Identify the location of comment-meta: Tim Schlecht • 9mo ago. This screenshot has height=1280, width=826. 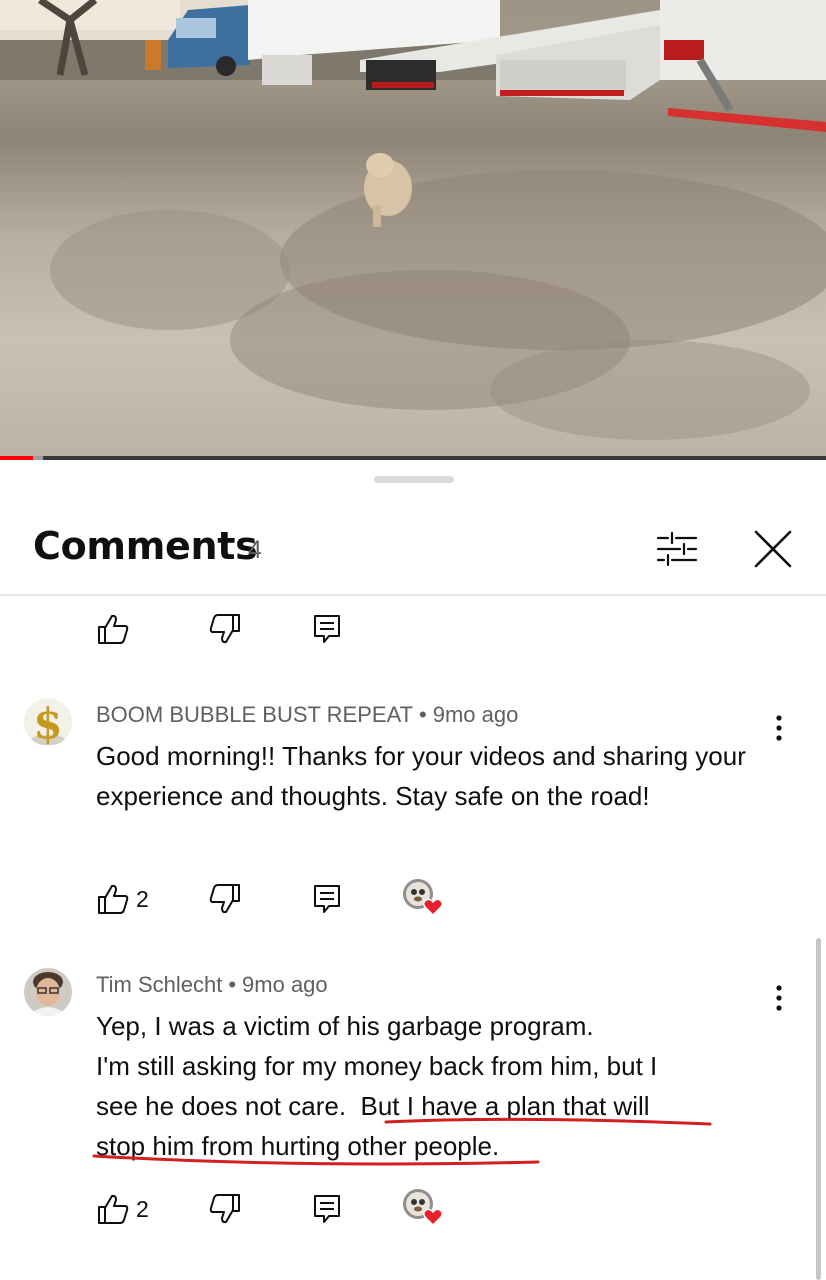
(212, 984).